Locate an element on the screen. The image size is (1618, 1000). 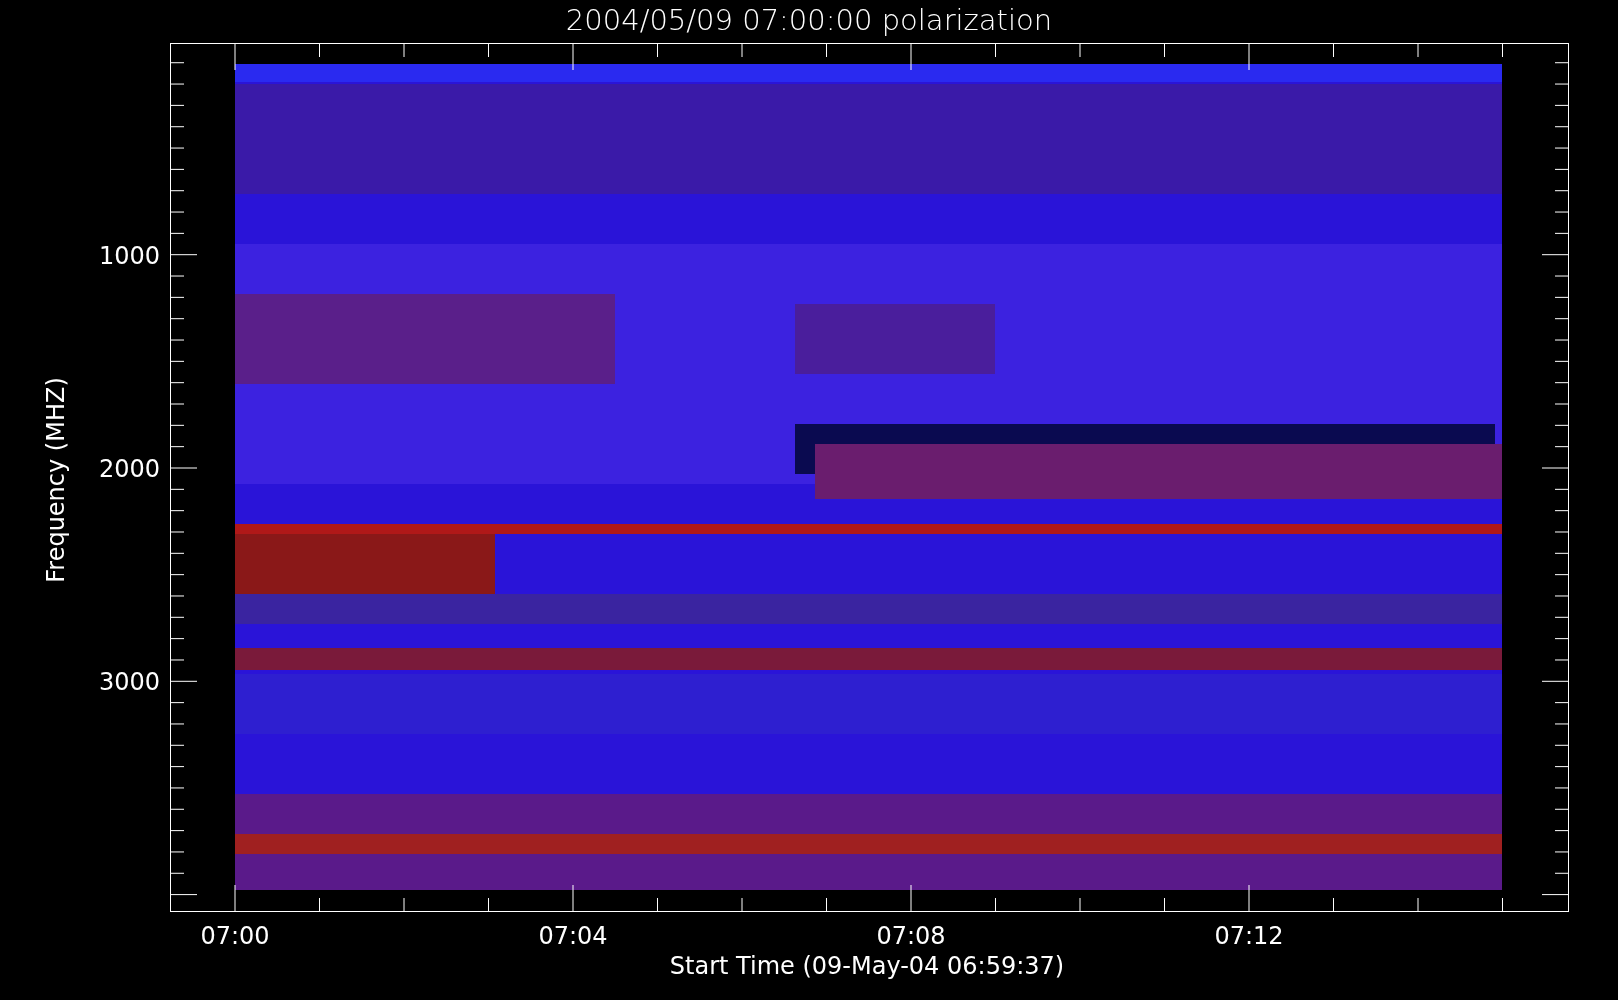
tick-label: 07:08 is located at coordinates (911, 936).